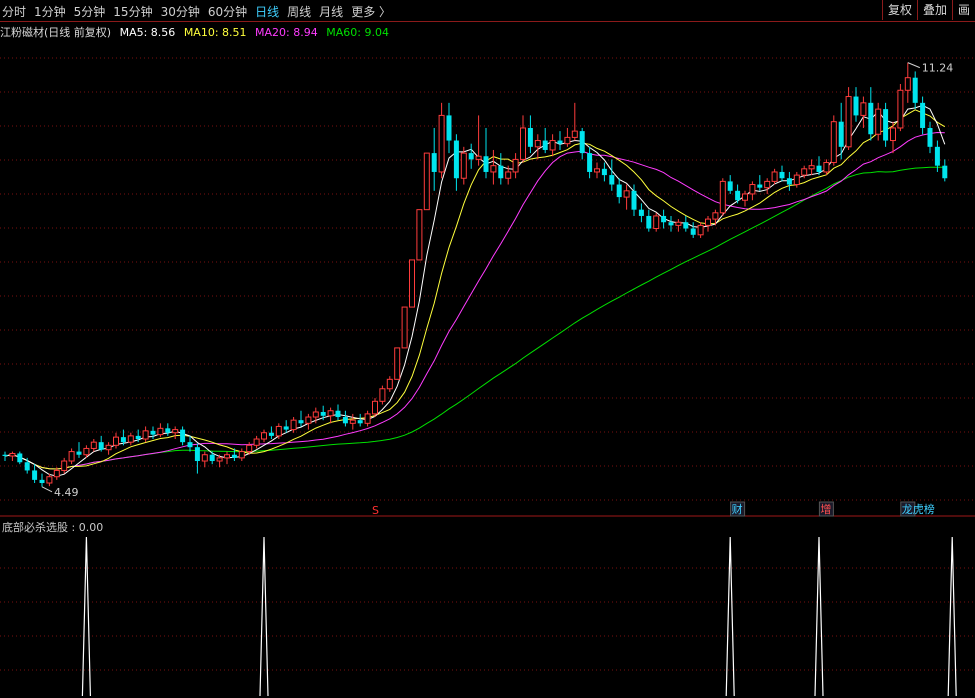  What do you see at coordinates (47, 489) in the screenshot?
I see `low-pointer` at bounding box center [47, 489].